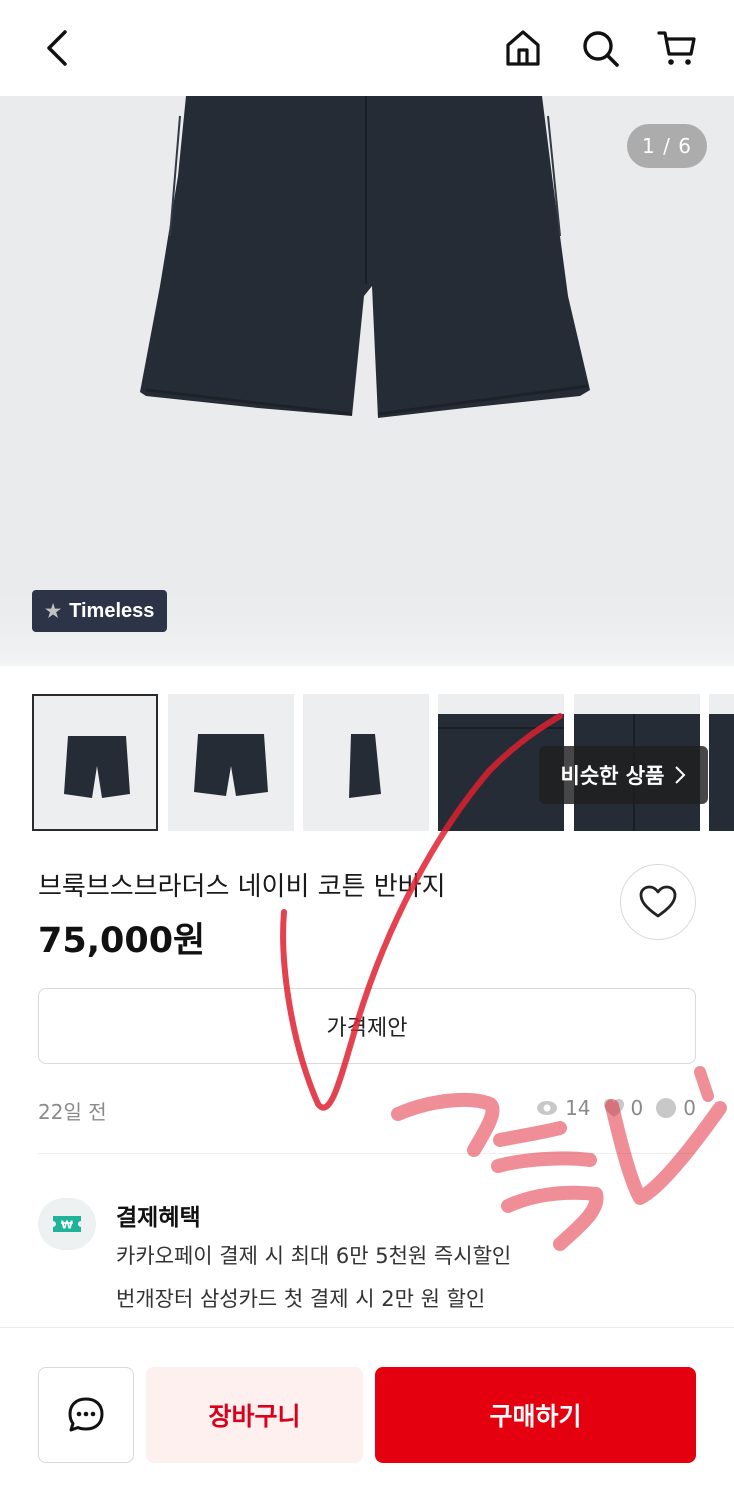 This screenshot has width=734, height=1500. Describe the element at coordinates (612, 776) in the screenshot. I see `similar-products-label: 비슷한 상품` at that location.